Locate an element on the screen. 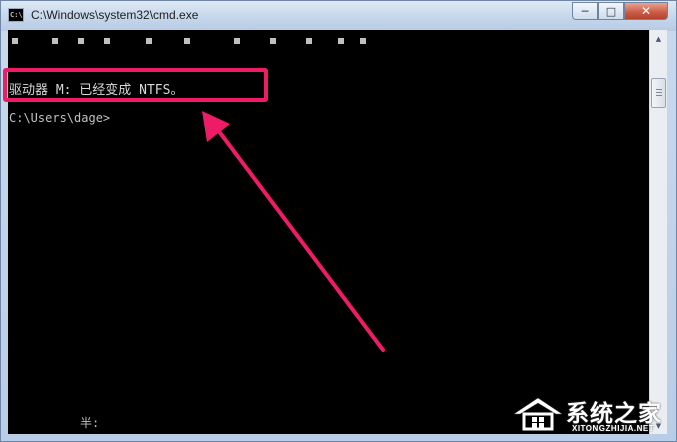  pointer-arrow-icon is located at coordinates (293, 231).